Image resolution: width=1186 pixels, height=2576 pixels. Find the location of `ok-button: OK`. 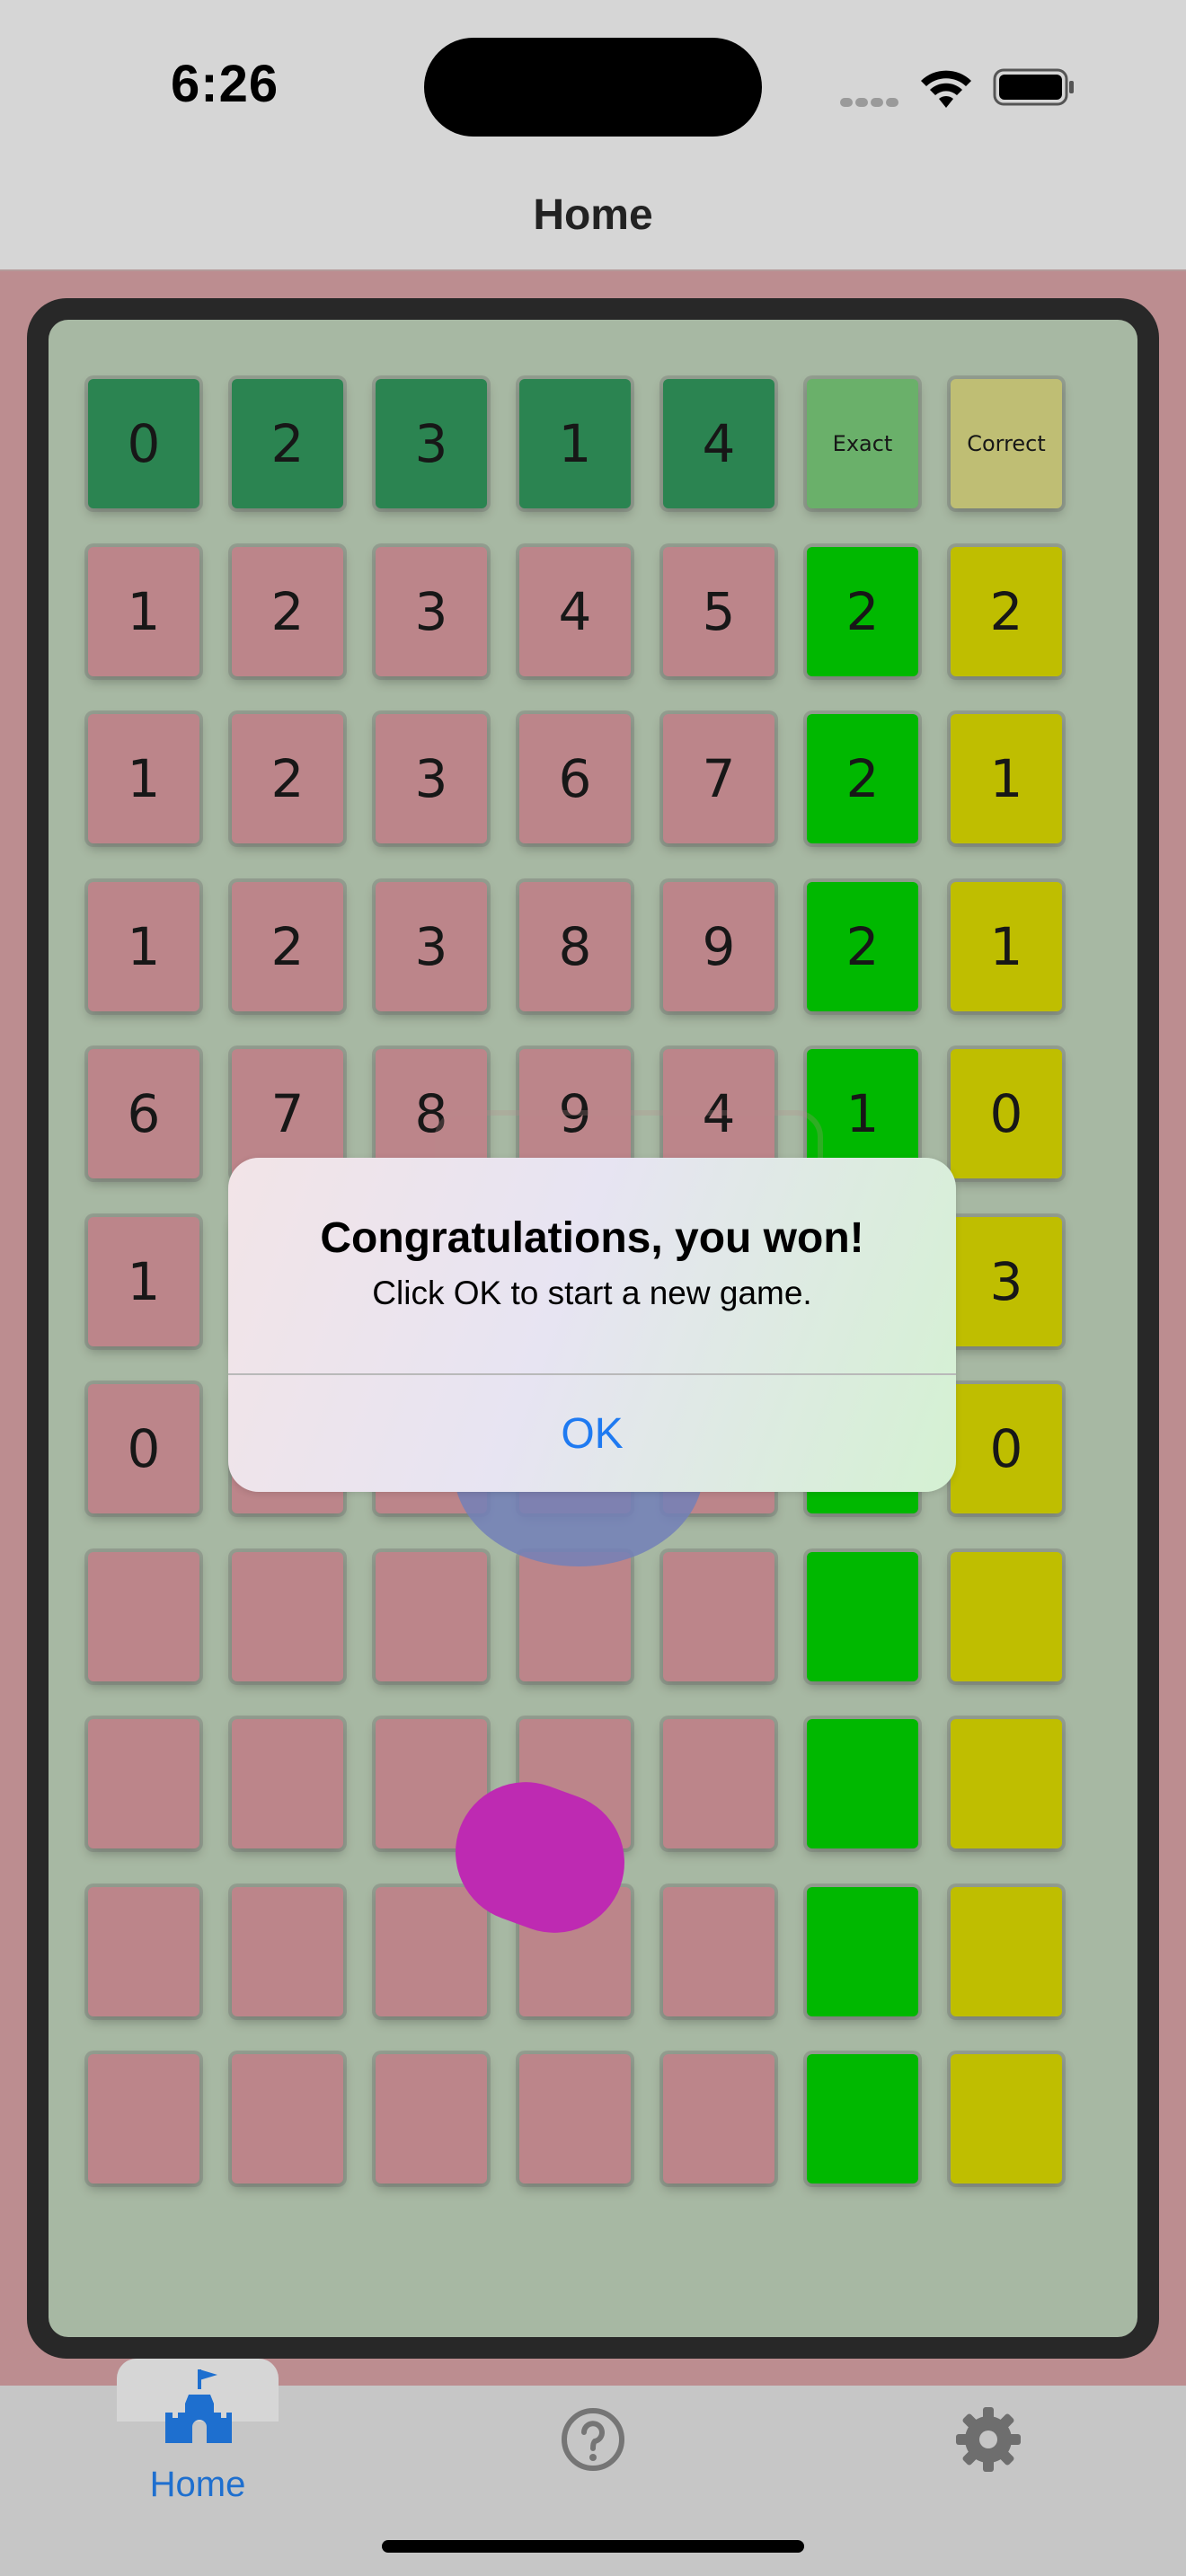

ok-button: OK is located at coordinates (592, 1433).